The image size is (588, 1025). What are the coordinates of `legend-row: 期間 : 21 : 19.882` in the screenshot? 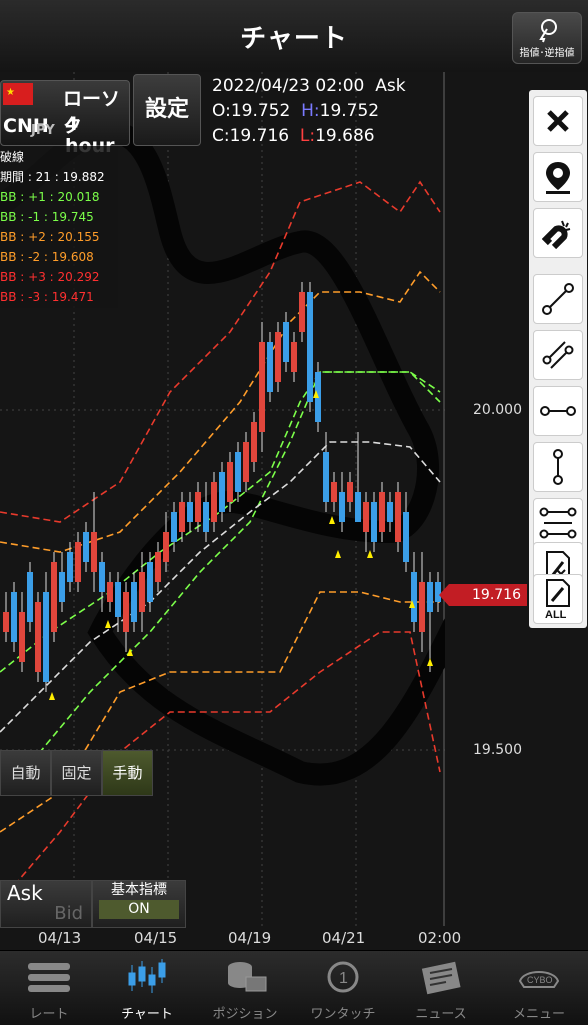 It's located at (52, 177).